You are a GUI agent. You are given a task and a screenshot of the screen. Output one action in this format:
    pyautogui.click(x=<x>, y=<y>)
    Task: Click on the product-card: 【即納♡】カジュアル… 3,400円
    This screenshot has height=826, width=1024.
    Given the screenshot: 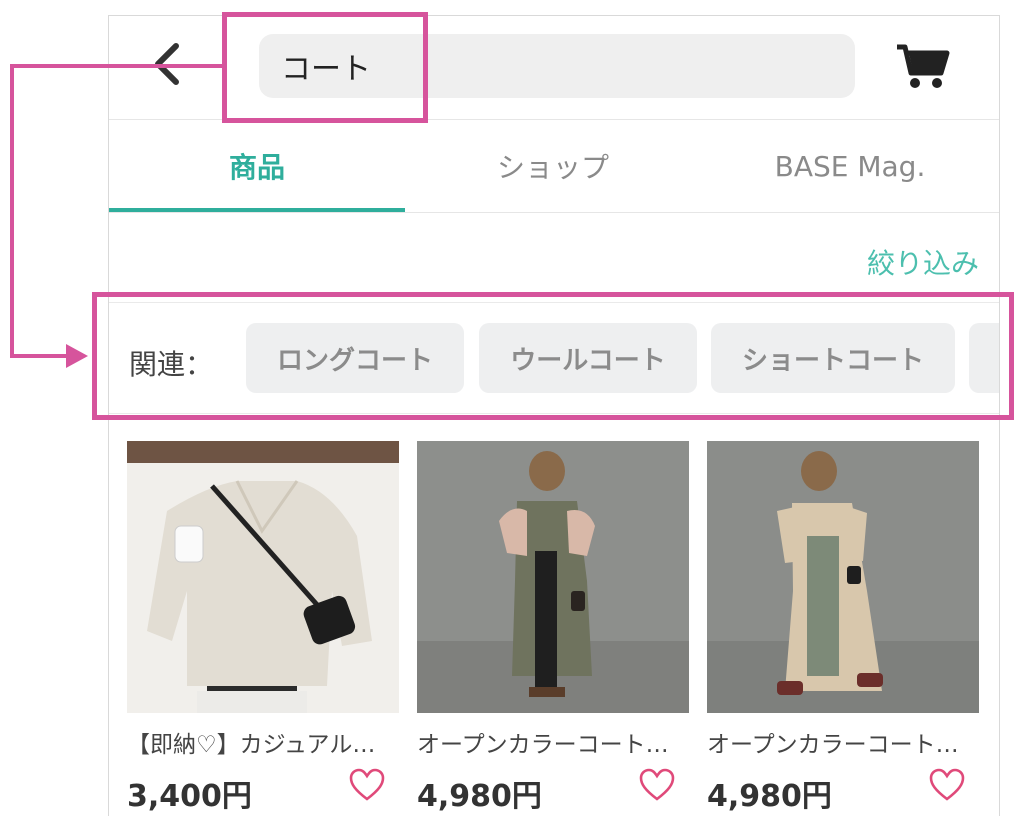 What is the action you would take?
    pyautogui.click(x=263, y=628)
    